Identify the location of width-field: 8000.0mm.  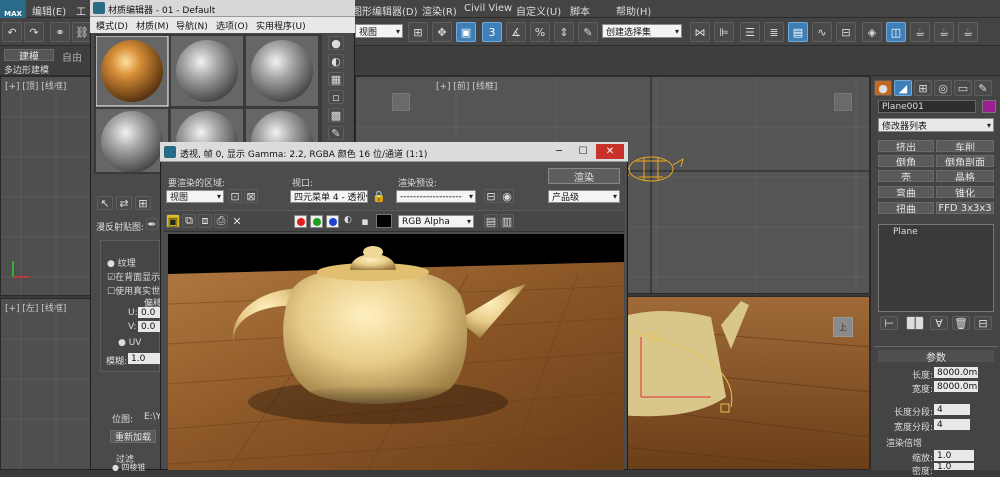
(956, 386).